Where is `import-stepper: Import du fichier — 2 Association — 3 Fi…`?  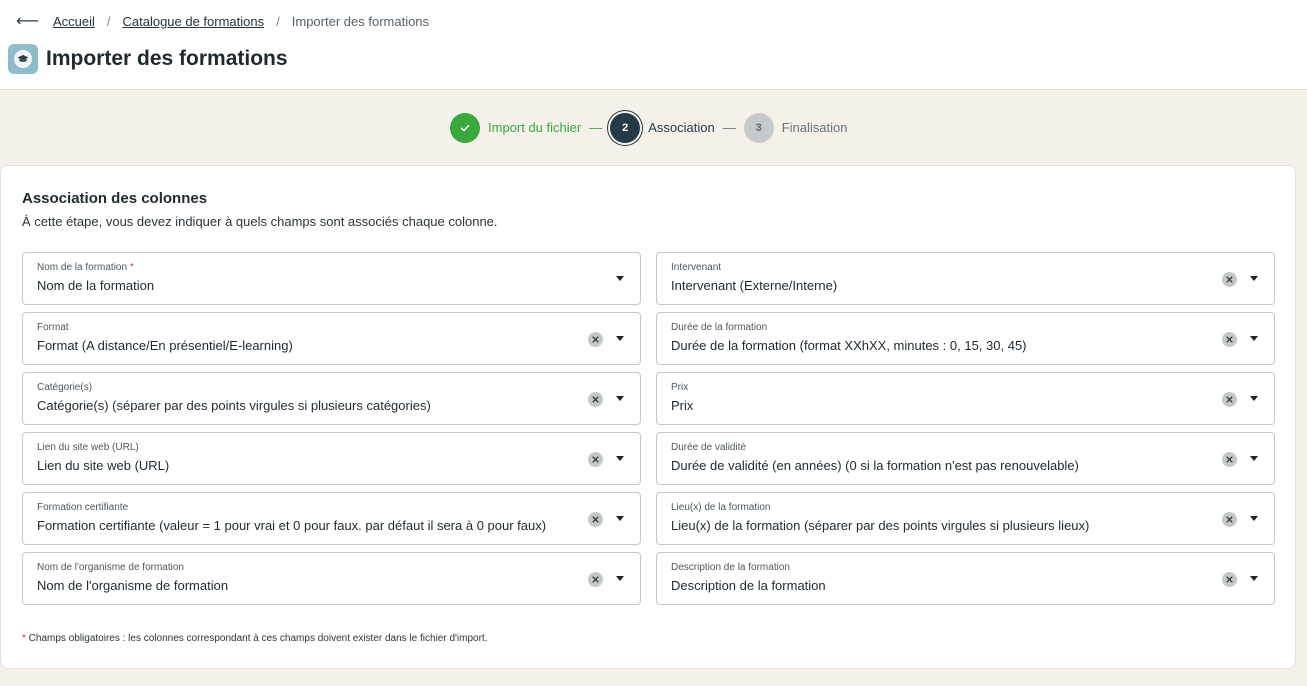
import-stepper: Import du fichier — 2 Association — 3 Fi… is located at coordinates (648, 127).